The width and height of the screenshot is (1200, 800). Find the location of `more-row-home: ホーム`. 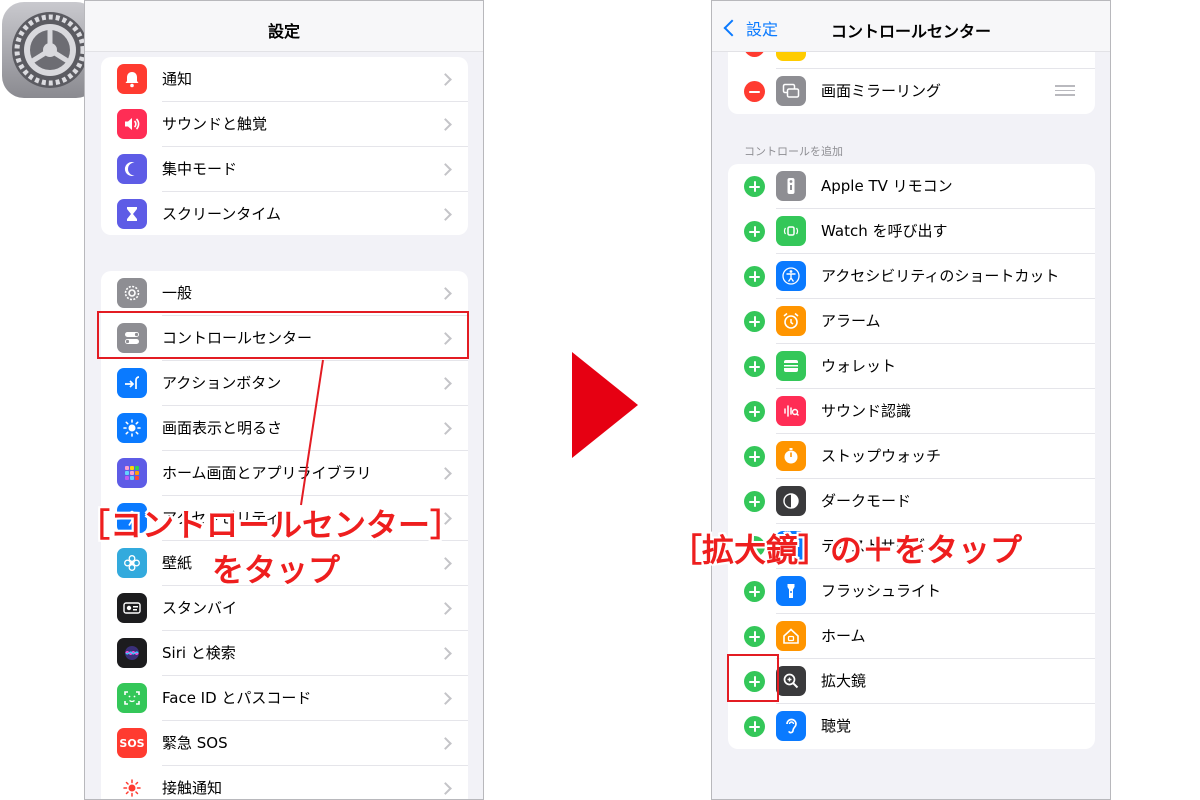

more-row-home: ホーム is located at coordinates (911, 636).